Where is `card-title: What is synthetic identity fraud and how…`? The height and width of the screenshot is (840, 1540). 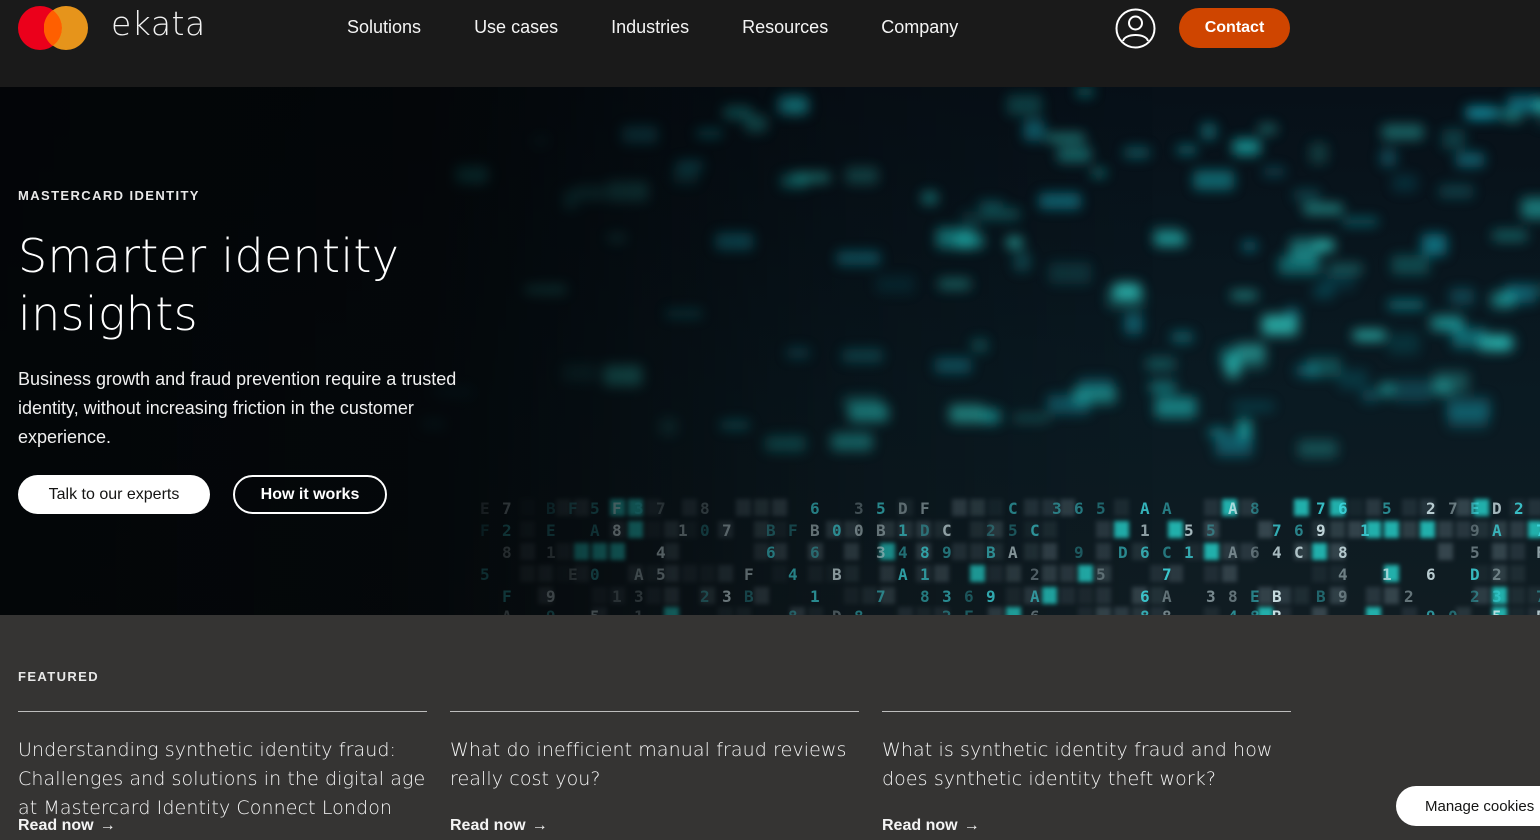
card-title: What is synthetic identity fraud and how… is located at coordinates (1086, 765).